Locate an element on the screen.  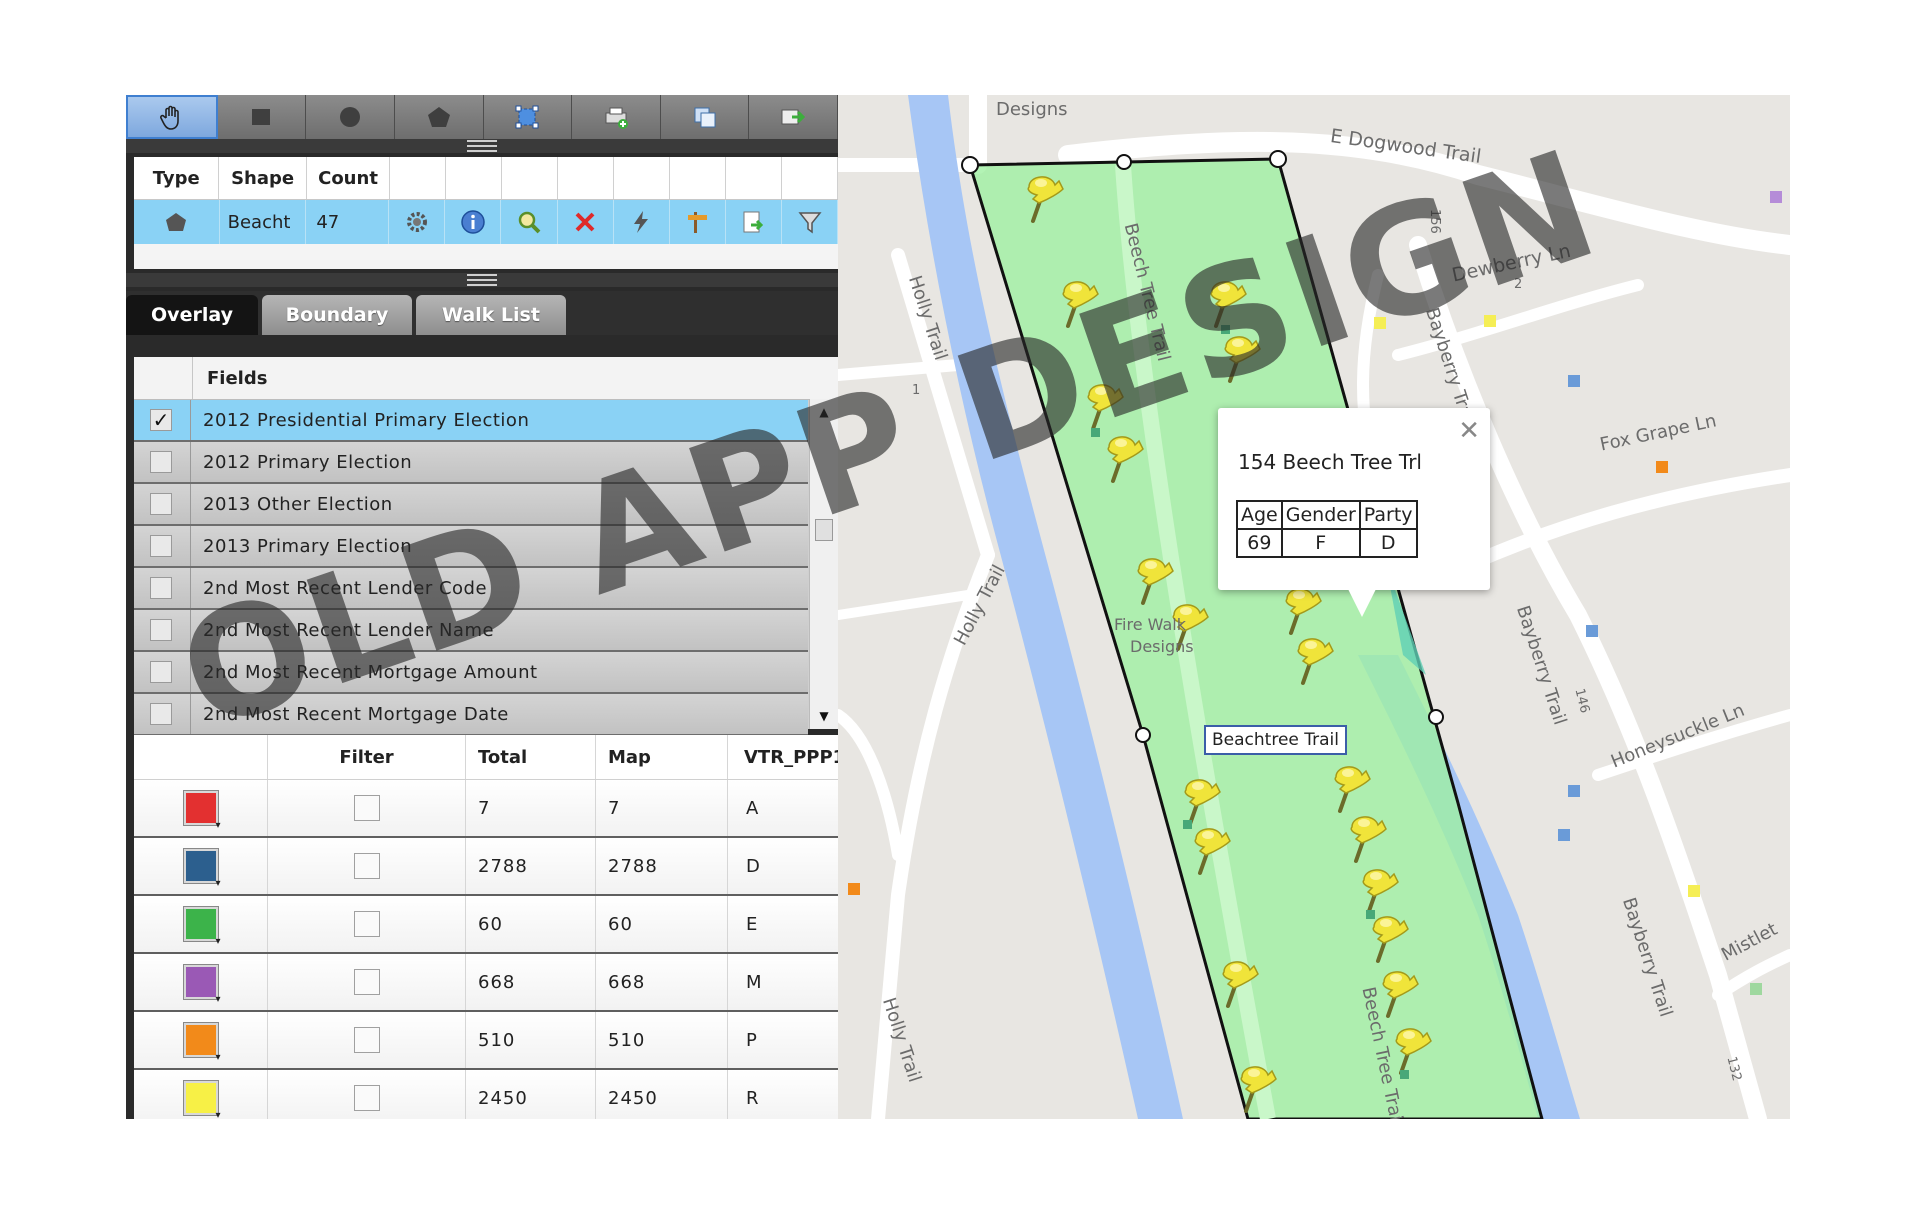
hand-tool-icon is located at coordinates (169, 117).